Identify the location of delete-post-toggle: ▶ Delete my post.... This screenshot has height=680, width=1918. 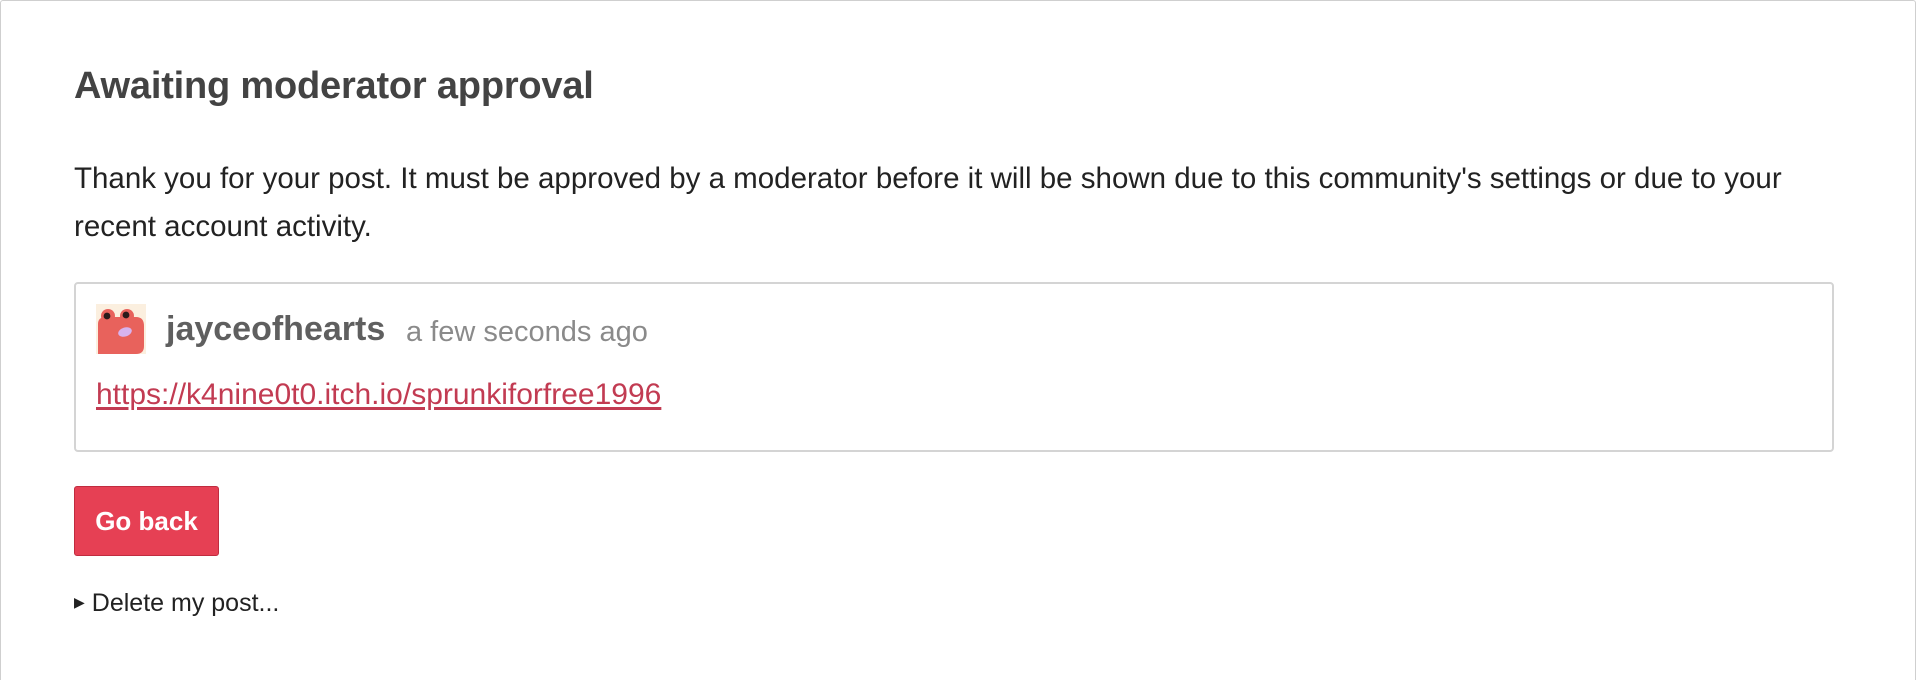
(176, 603).